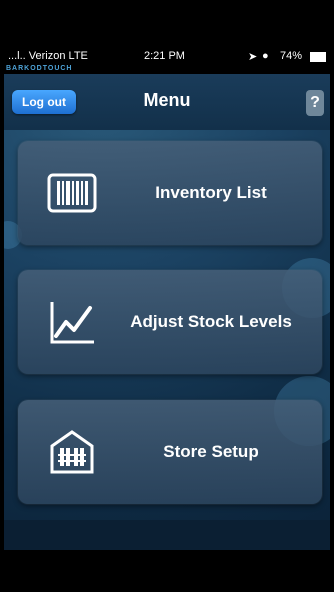 This screenshot has height=592, width=334. I want to click on help-button: ?, so click(315, 103).